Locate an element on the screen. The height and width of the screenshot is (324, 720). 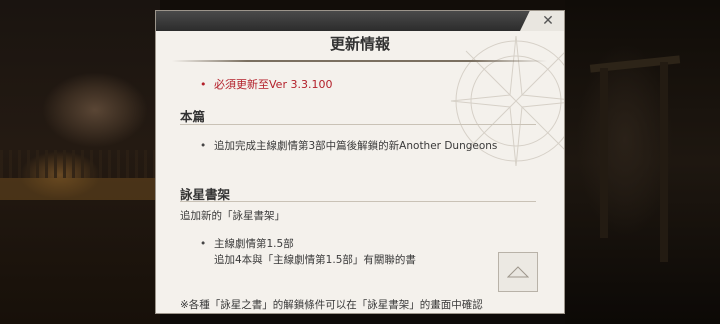
title-divider is located at coordinates (359, 61).